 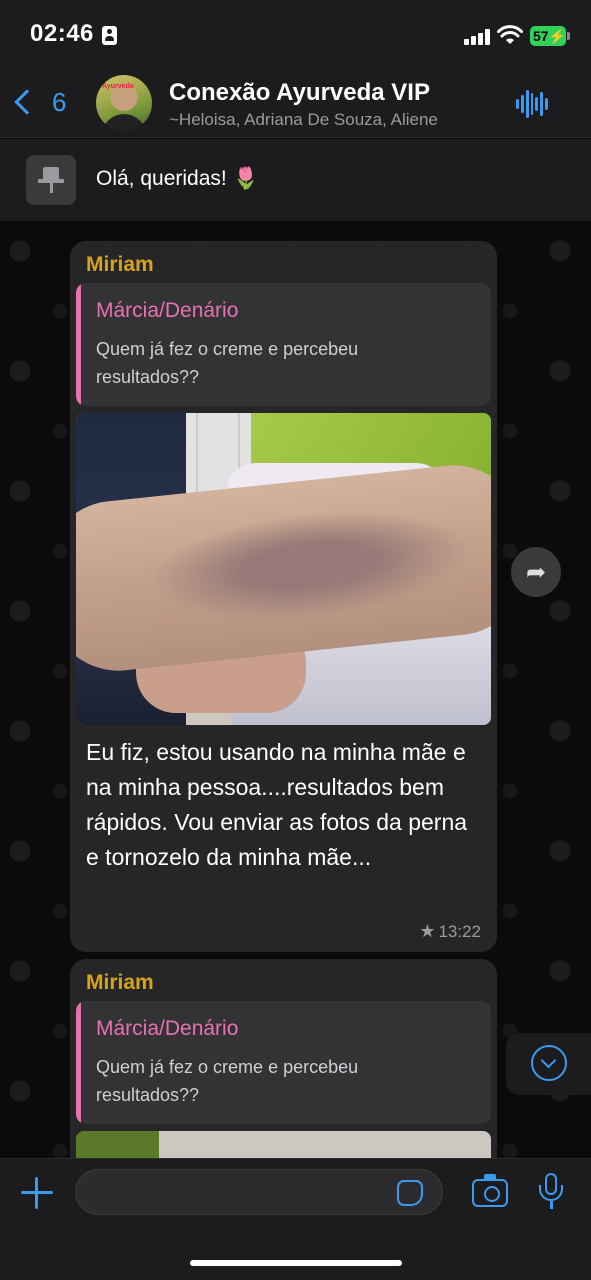 What do you see at coordinates (477, 37) in the screenshot?
I see `signal-icon` at bounding box center [477, 37].